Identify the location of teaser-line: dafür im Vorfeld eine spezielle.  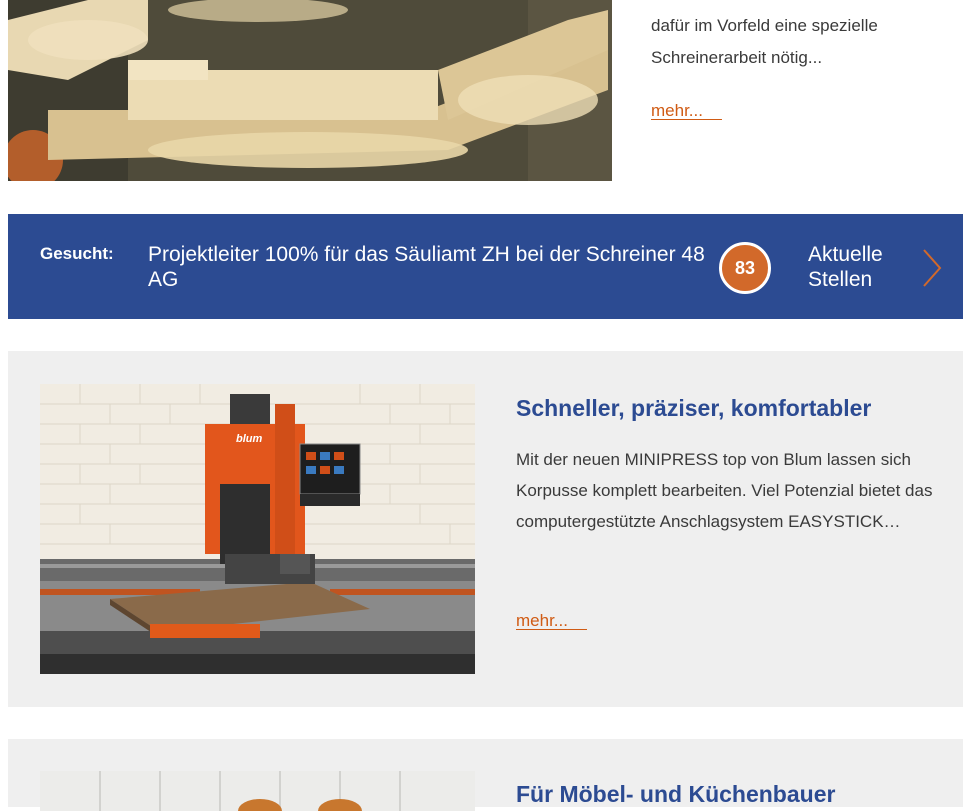
(764, 25).